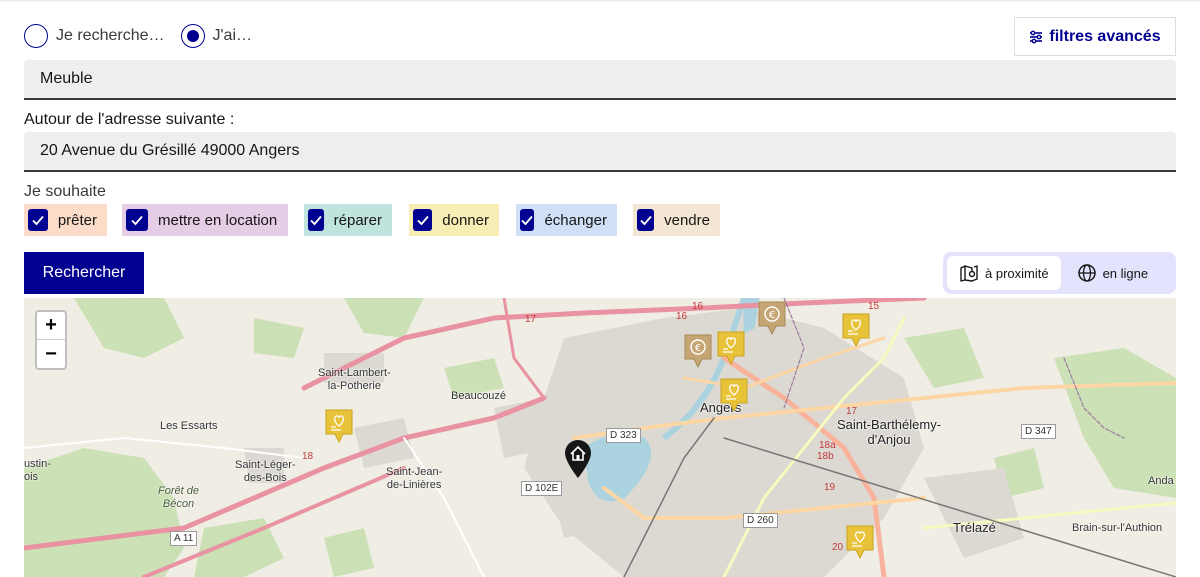  I want to click on place-label: Forêt de Bécon, so click(178, 497).